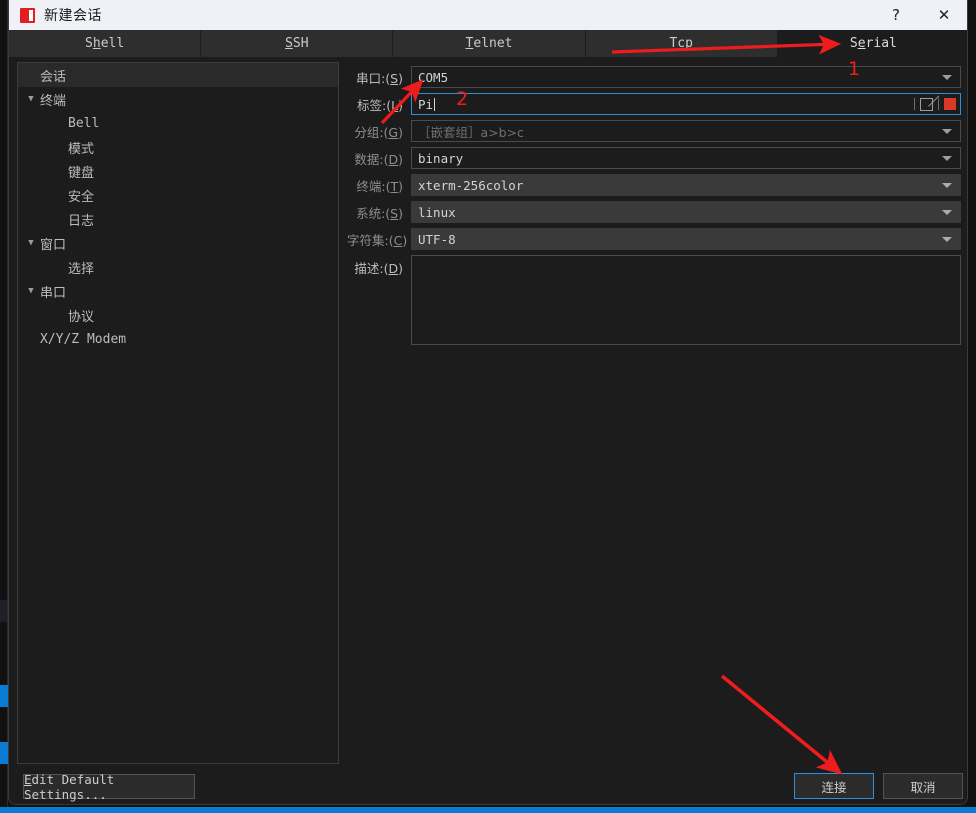 This screenshot has height=813, width=976. Describe the element at coordinates (462, 99) in the screenshot. I see `annotation-marker-2: 2` at that location.